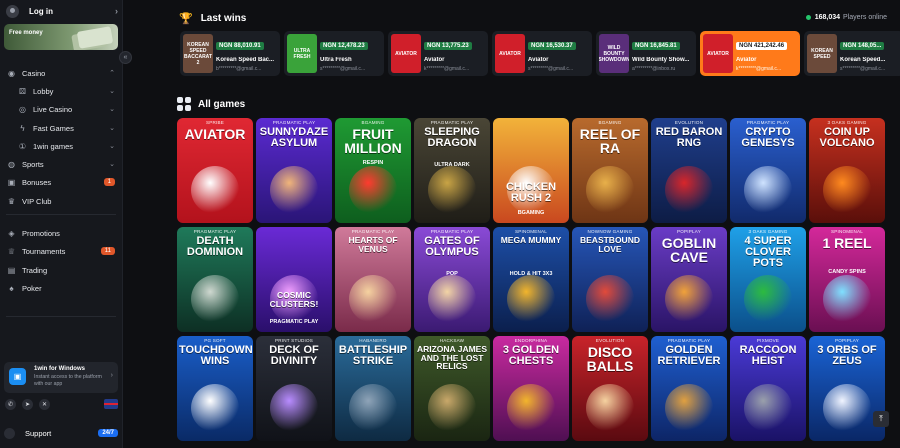  What do you see at coordinates (61, 109) in the screenshot?
I see `sidebar-item-live-casino: ◎ Live Casino ⌄` at bounding box center [61, 109].